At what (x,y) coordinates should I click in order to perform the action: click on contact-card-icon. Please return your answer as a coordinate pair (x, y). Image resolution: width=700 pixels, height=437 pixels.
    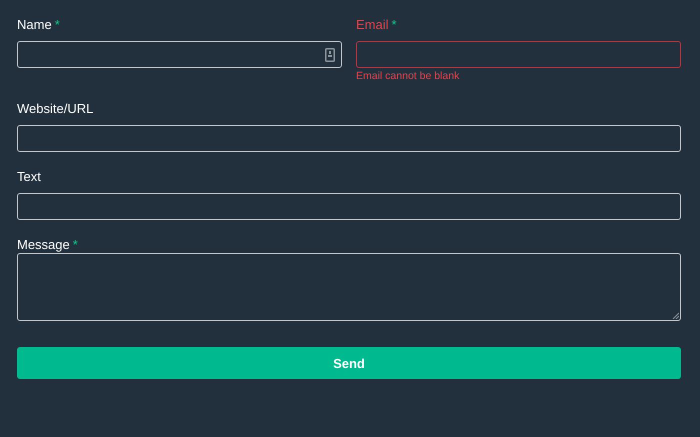
    Looking at the image, I should click on (330, 55).